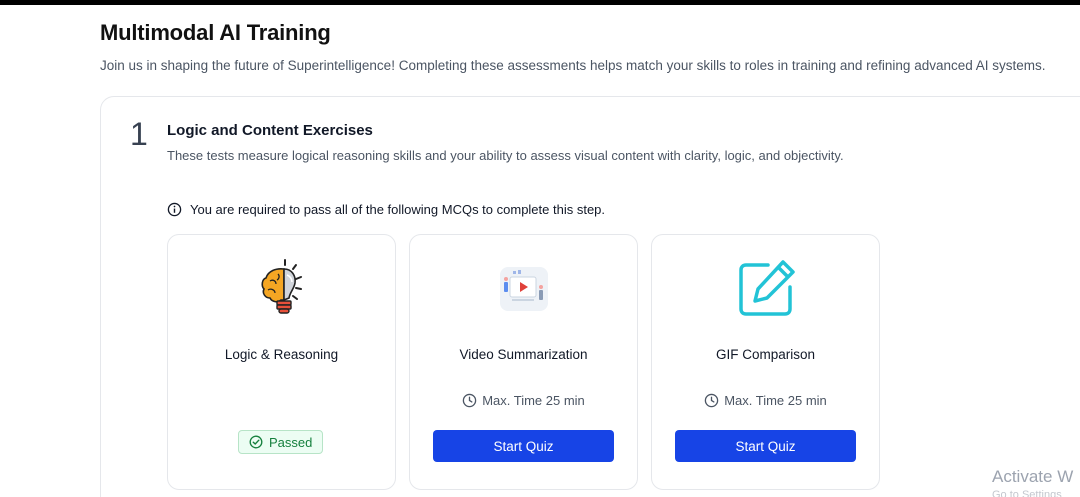 This screenshot has height=497, width=1080. I want to click on passed-badge: Passed, so click(281, 442).